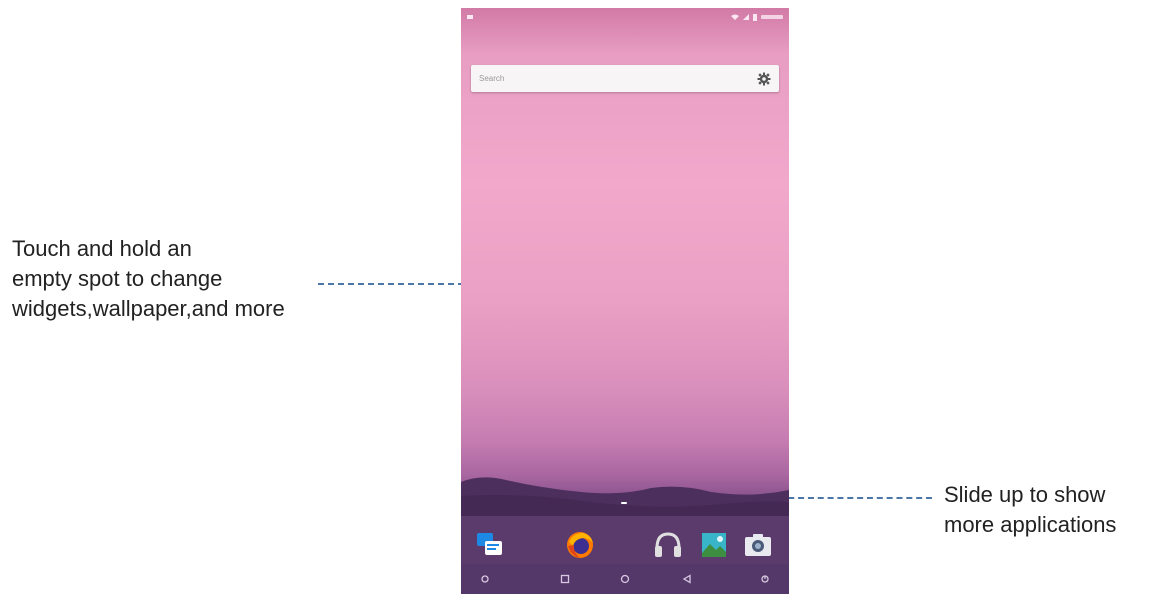 This screenshot has width=1155, height=596. I want to click on status-icons, so click(757, 17).